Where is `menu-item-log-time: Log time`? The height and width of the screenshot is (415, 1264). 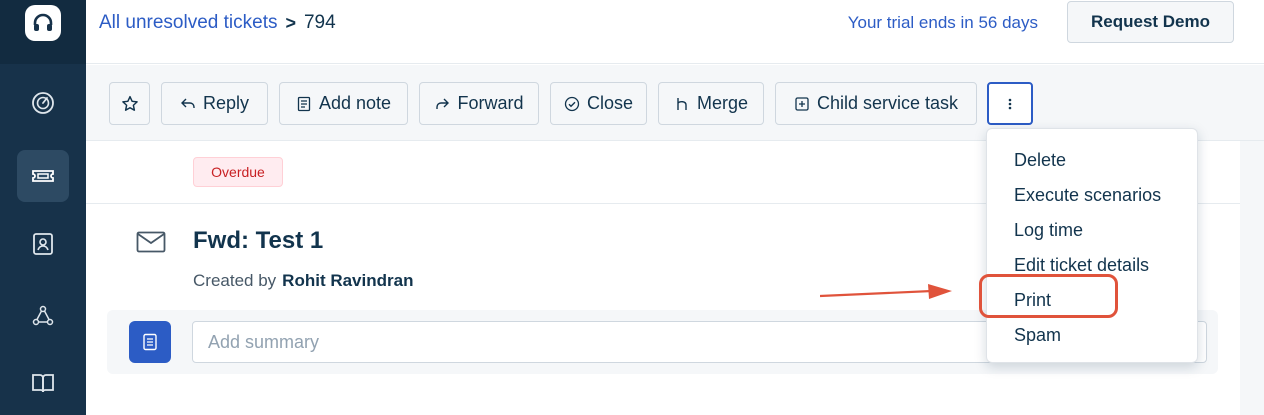
menu-item-log-time: Log time is located at coordinates (1048, 230).